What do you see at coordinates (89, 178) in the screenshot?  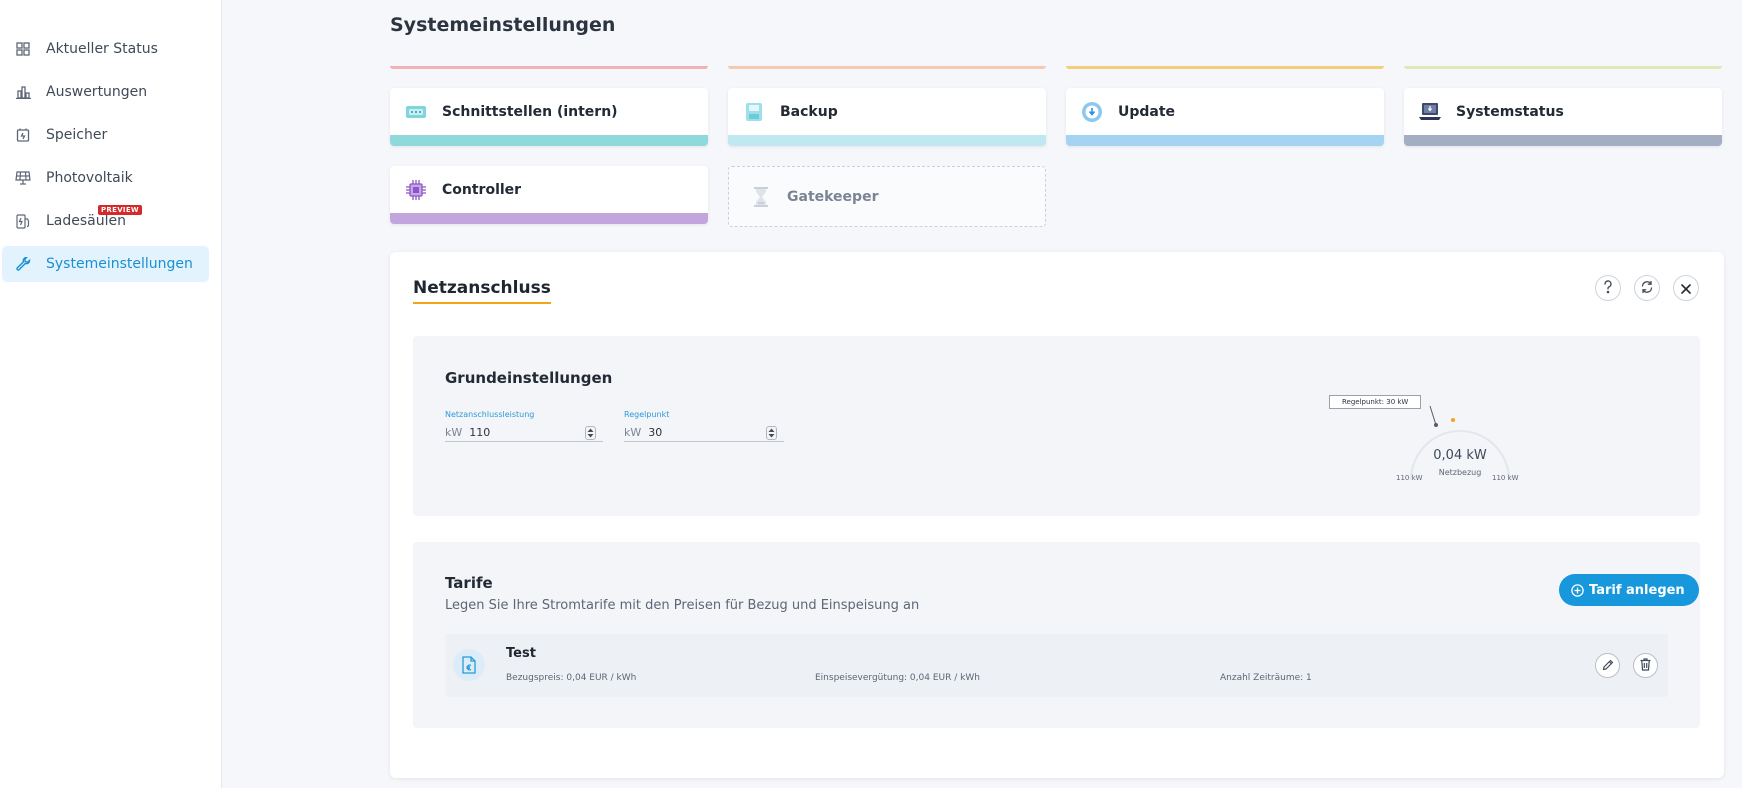 I see `sidebar-item-label: Photovoltaik` at bounding box center [89, 178].